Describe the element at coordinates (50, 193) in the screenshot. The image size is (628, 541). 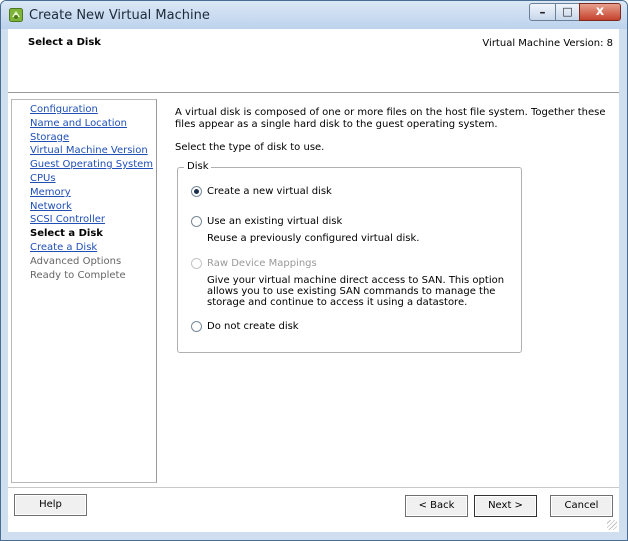
I see `step-memory: Memory` at that location.